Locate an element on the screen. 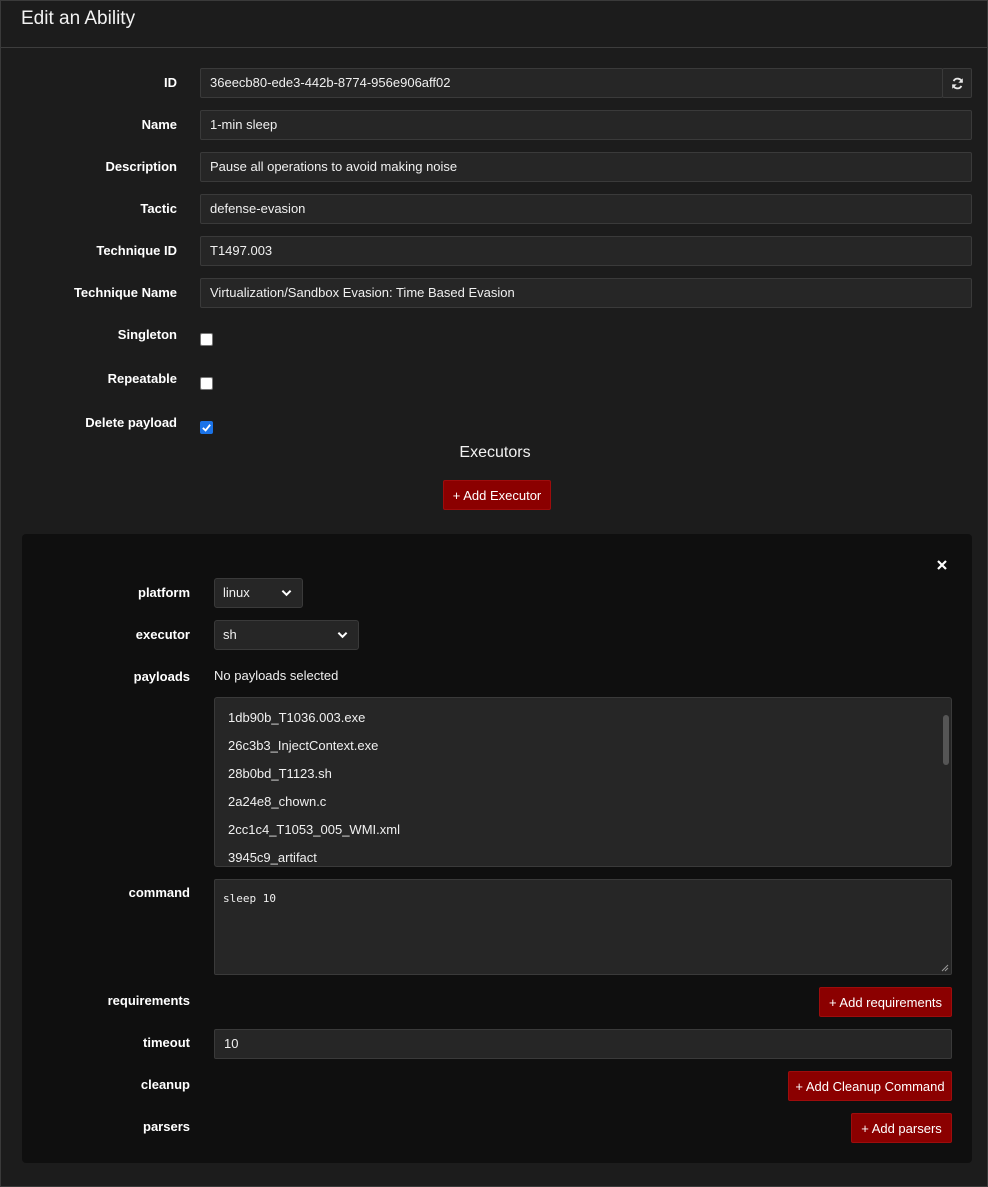  remove-executor-button is located at coordinates (942, 565).